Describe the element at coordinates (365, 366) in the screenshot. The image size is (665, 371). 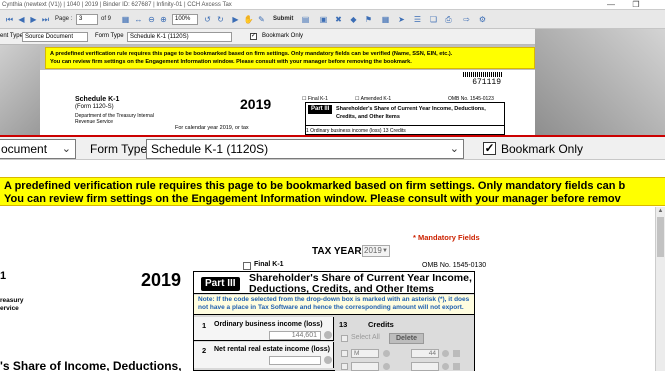
I see `credit-code-select` at that location.